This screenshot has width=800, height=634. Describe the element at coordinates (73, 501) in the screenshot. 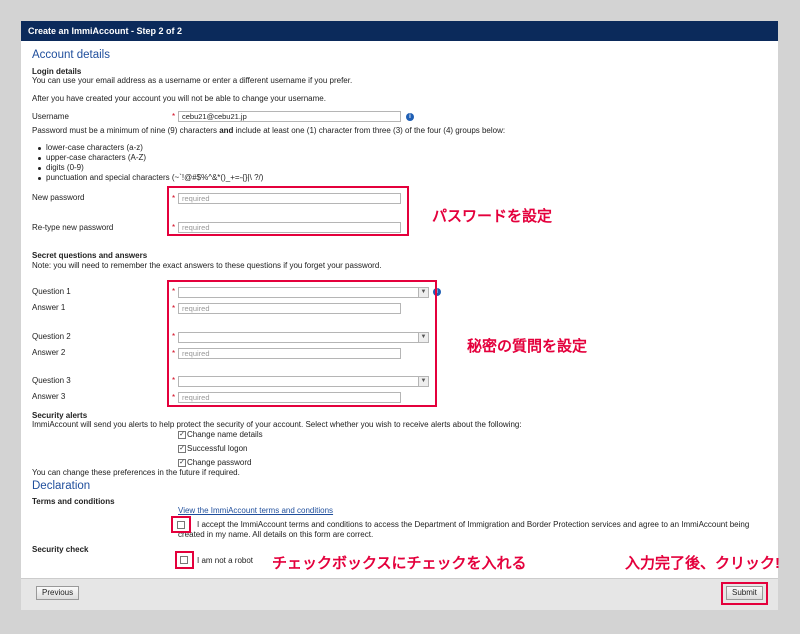

I see `terms-heading: Terms and conditions` at that location.